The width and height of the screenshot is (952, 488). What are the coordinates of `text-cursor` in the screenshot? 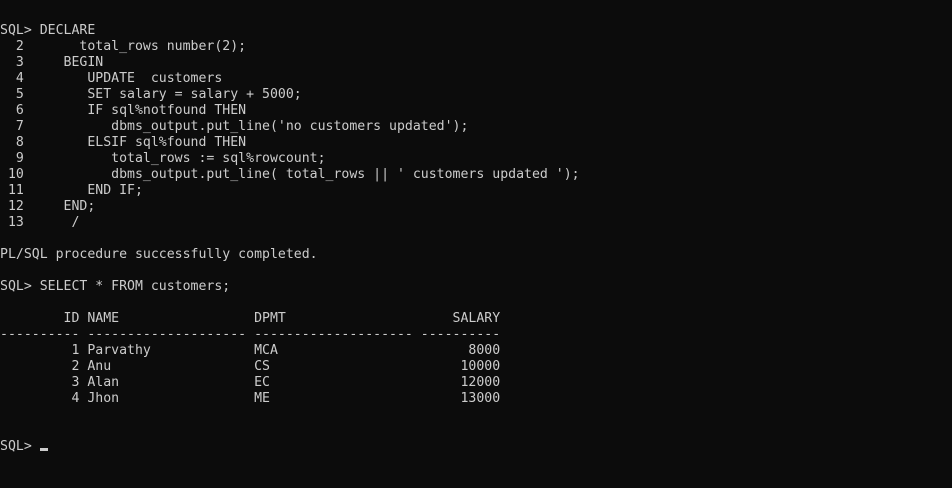 It's located at (43, 449).